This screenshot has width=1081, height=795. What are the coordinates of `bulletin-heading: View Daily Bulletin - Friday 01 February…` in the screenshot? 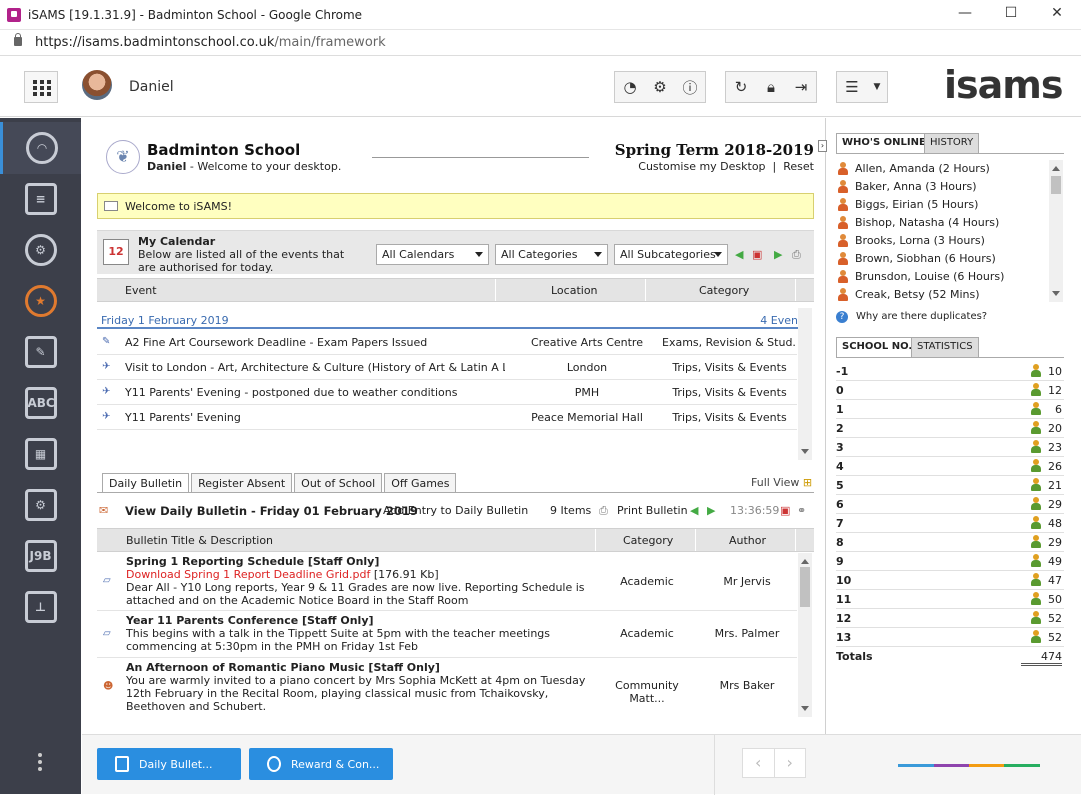 It's located at (271, 511).